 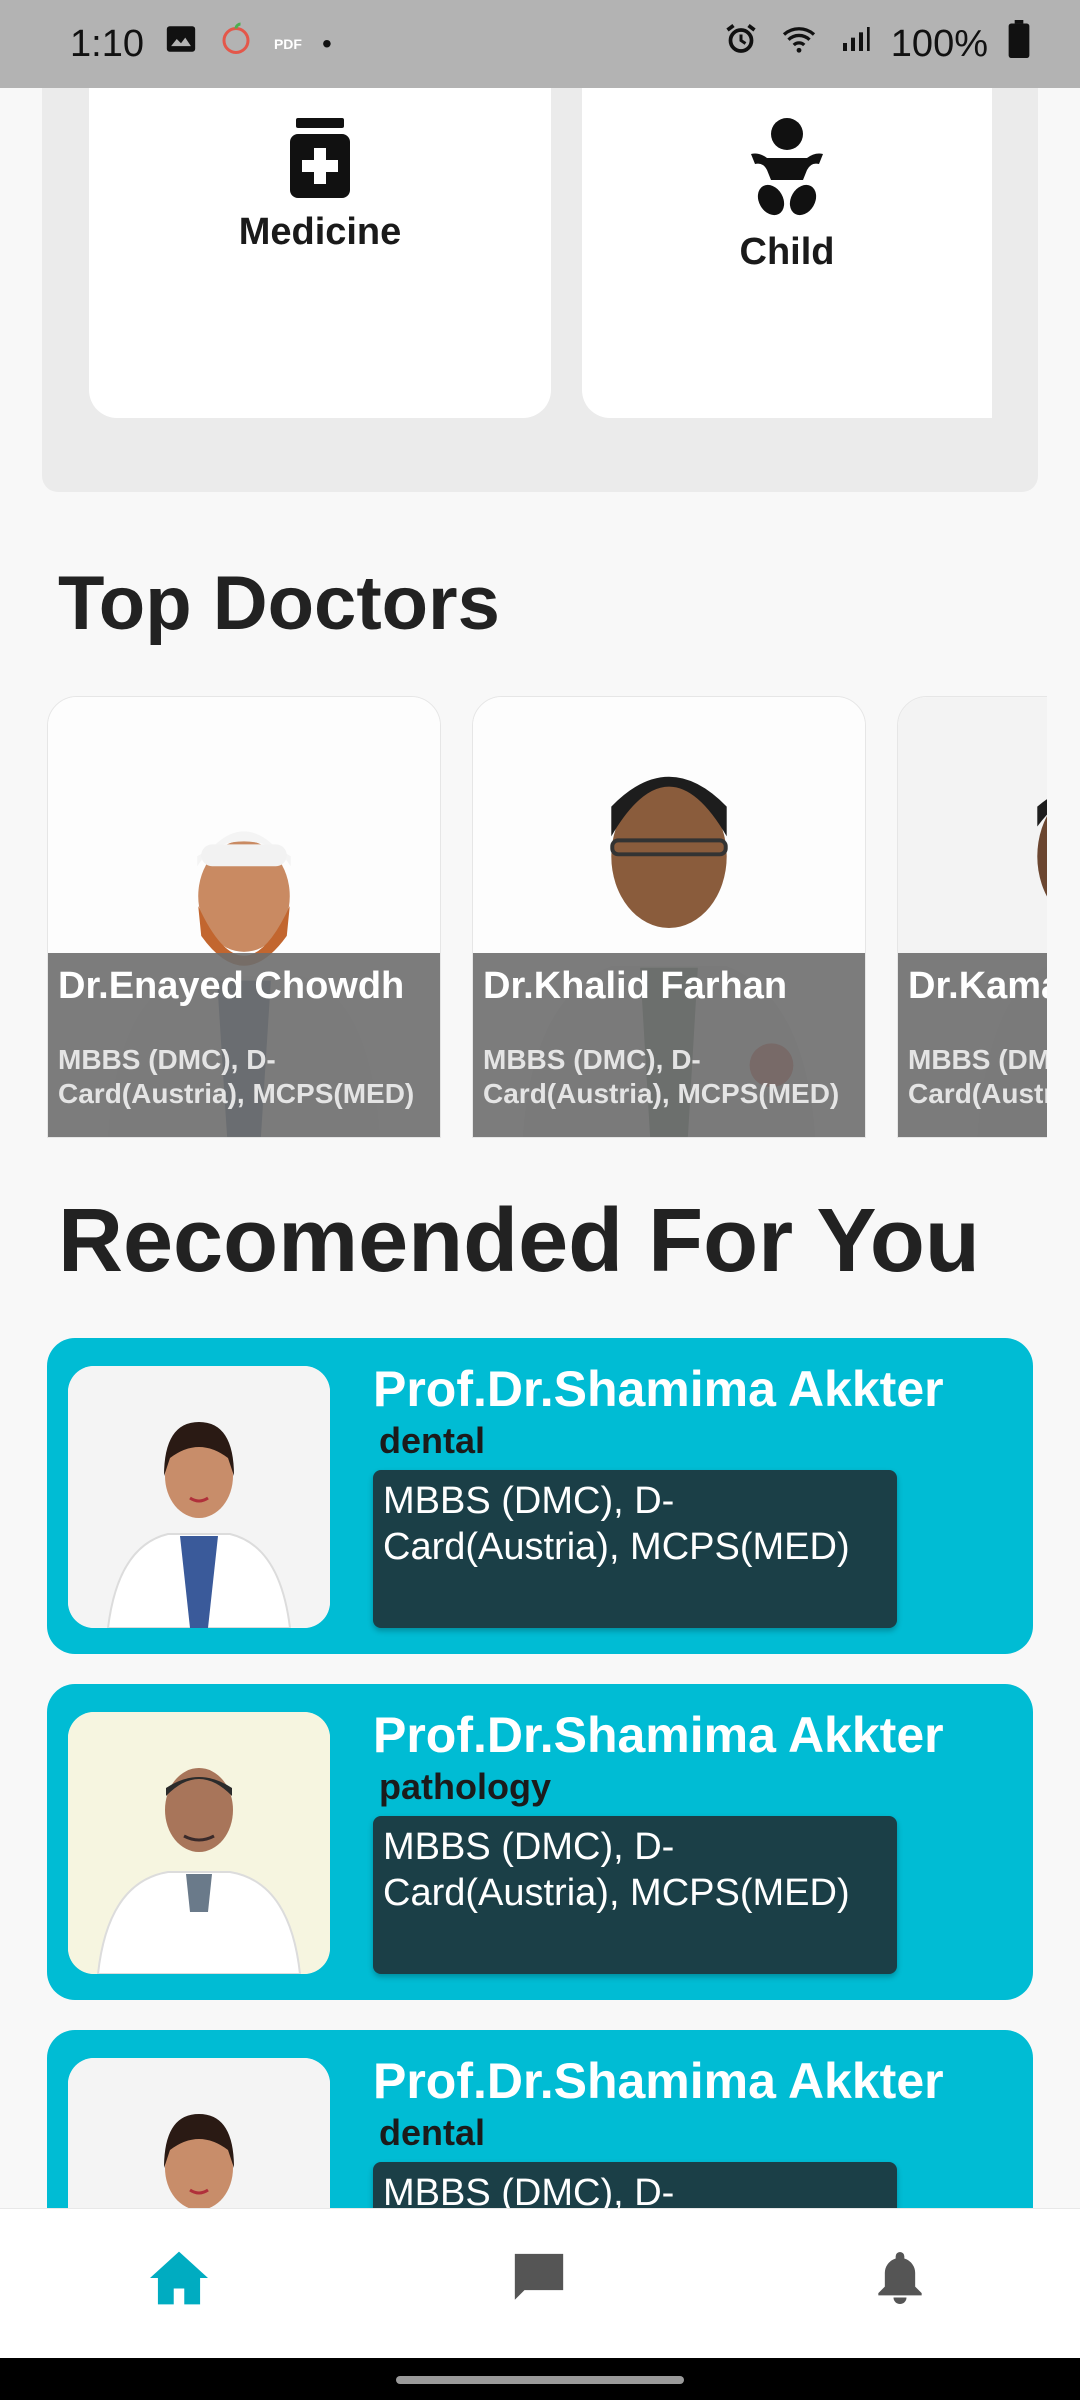 I want to click on system-gesture-bar, so click(x=540, y=2379).